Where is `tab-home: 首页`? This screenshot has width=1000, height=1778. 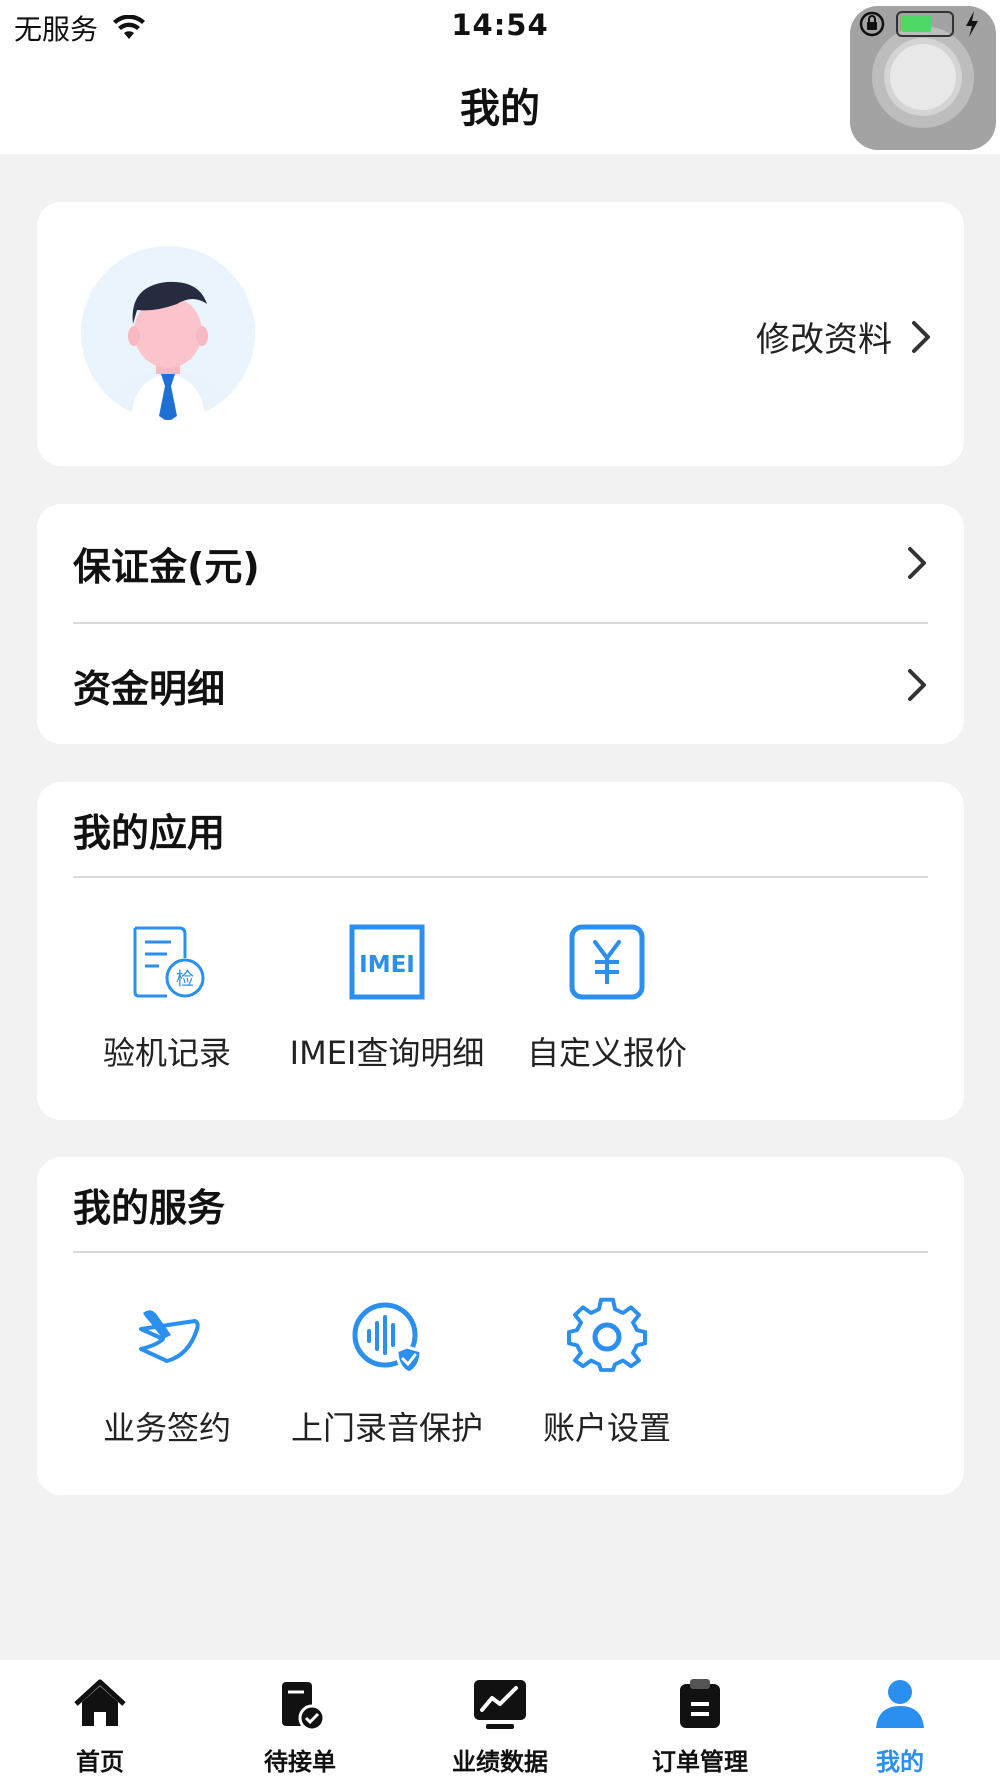
tab-home: 首页 is located at coordinates (100, 1719).